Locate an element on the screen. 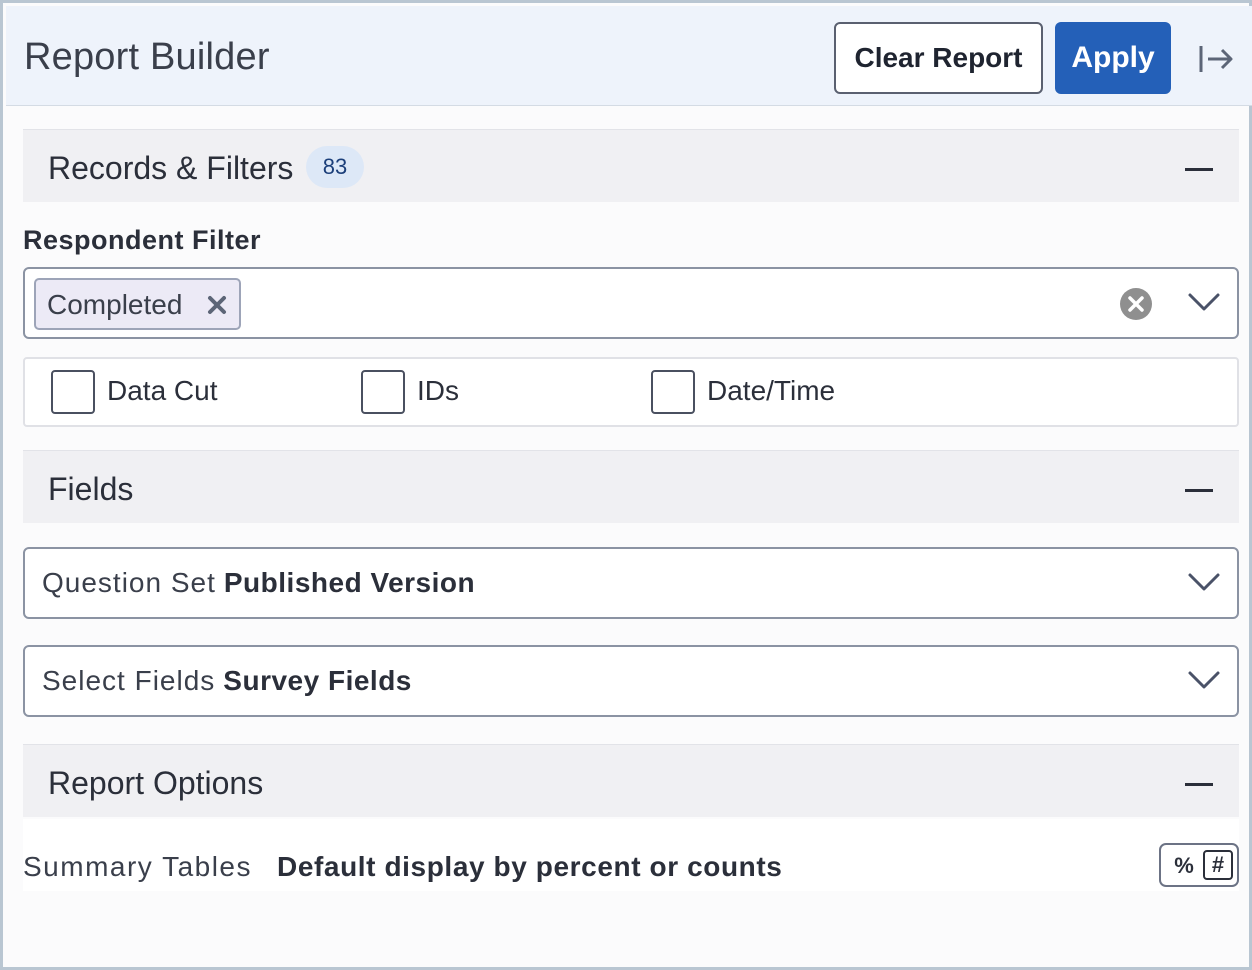 Image resolution: width=1252 pixels, height=970 pixels. question-set-prefix: Question Set is located at coordinates (129, 582).